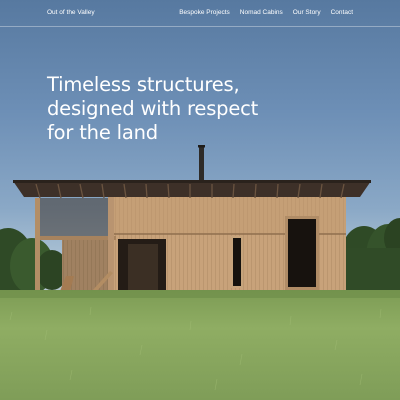 The height and width of the screenshot is (400, 400). I want to click on nav-link-our-story: Our Story, so click(307, 12).